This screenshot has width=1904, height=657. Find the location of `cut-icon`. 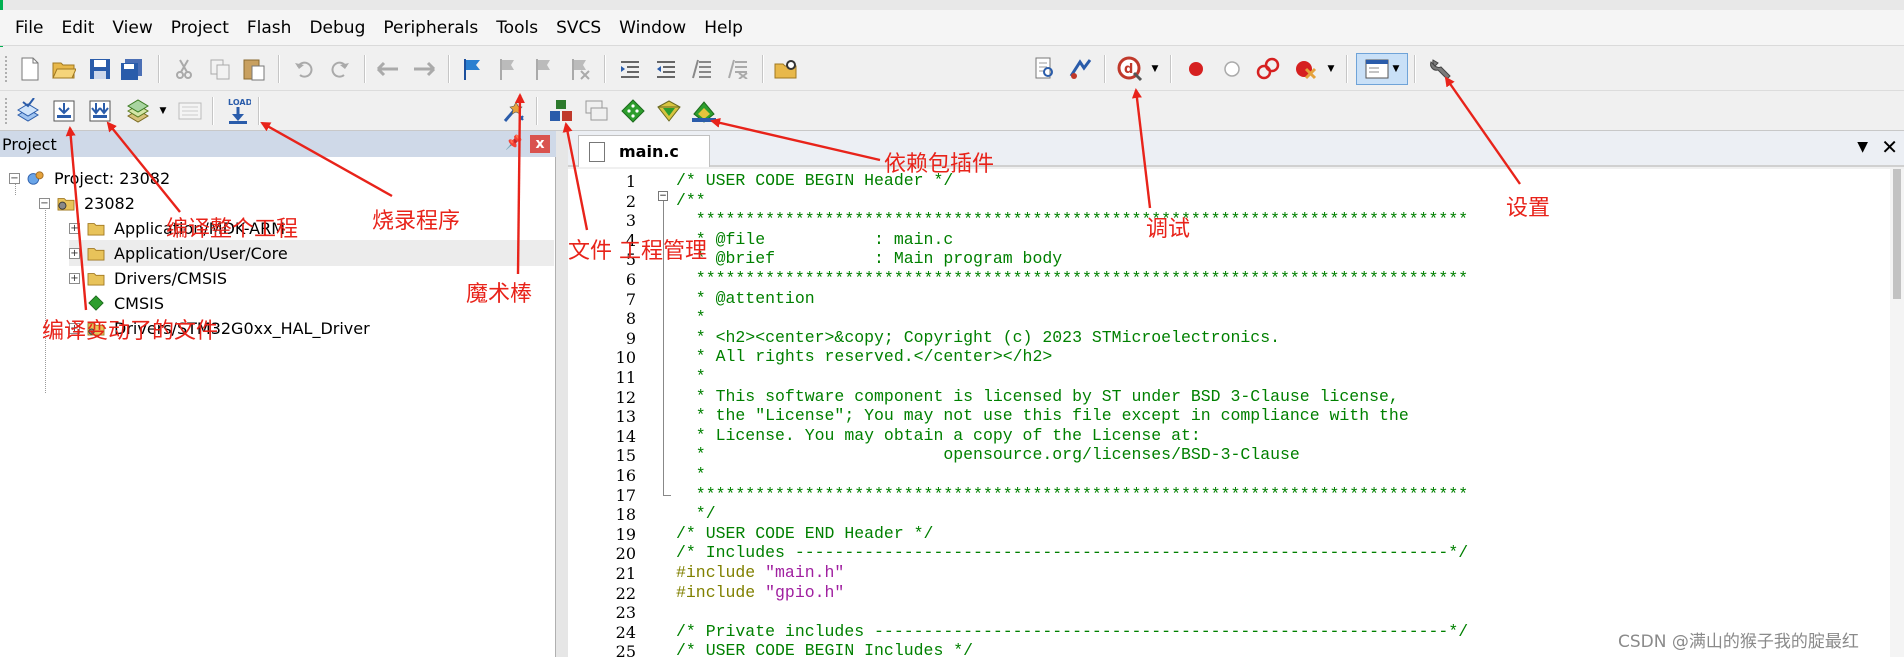

cut-icon is located at coordinates (184, 69).